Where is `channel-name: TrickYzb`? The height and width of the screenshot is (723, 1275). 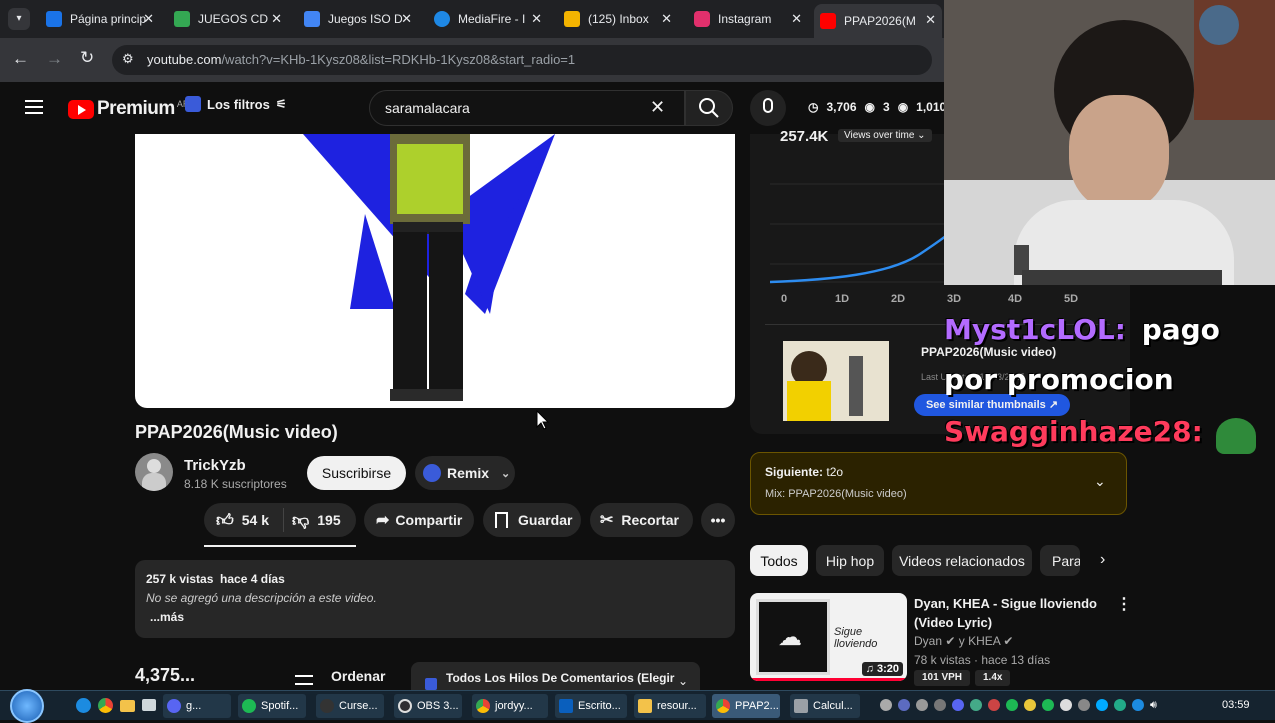 channel-name: TrickYzb is located at coordinates (215, 465).